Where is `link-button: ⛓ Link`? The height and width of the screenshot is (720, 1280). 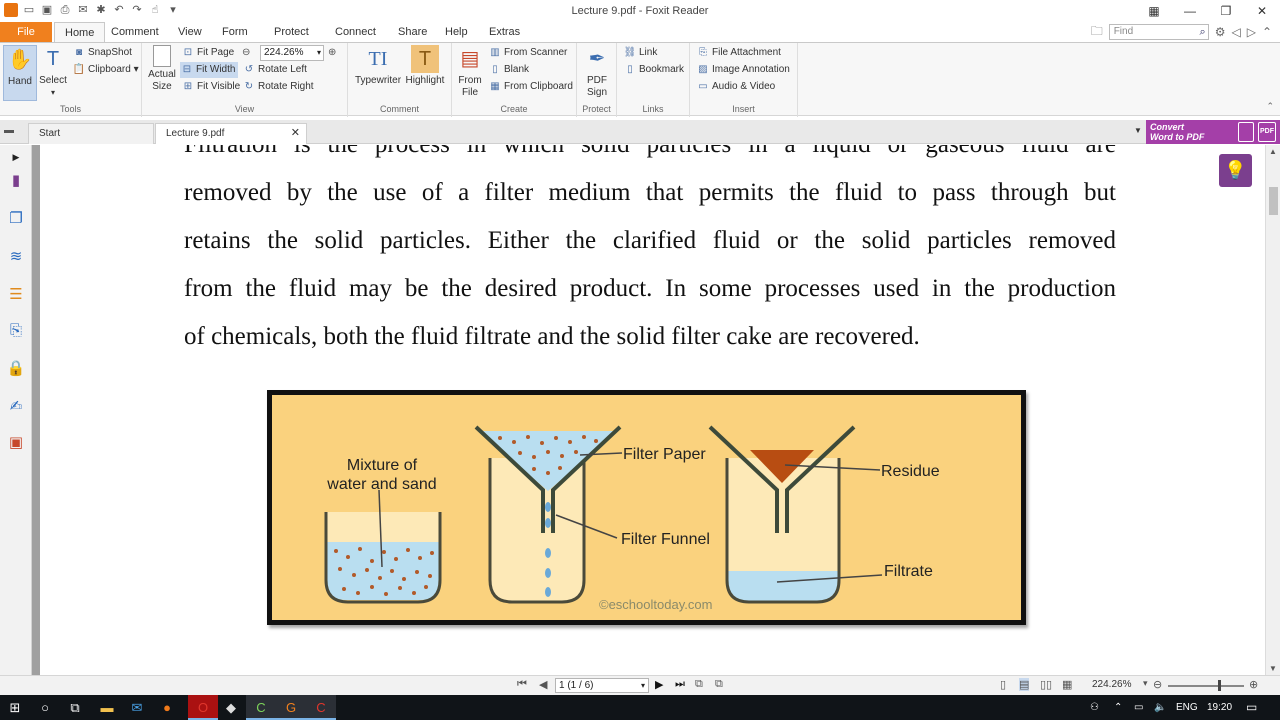
link-button: ⛓ Link is located at coordinates (640, 53).